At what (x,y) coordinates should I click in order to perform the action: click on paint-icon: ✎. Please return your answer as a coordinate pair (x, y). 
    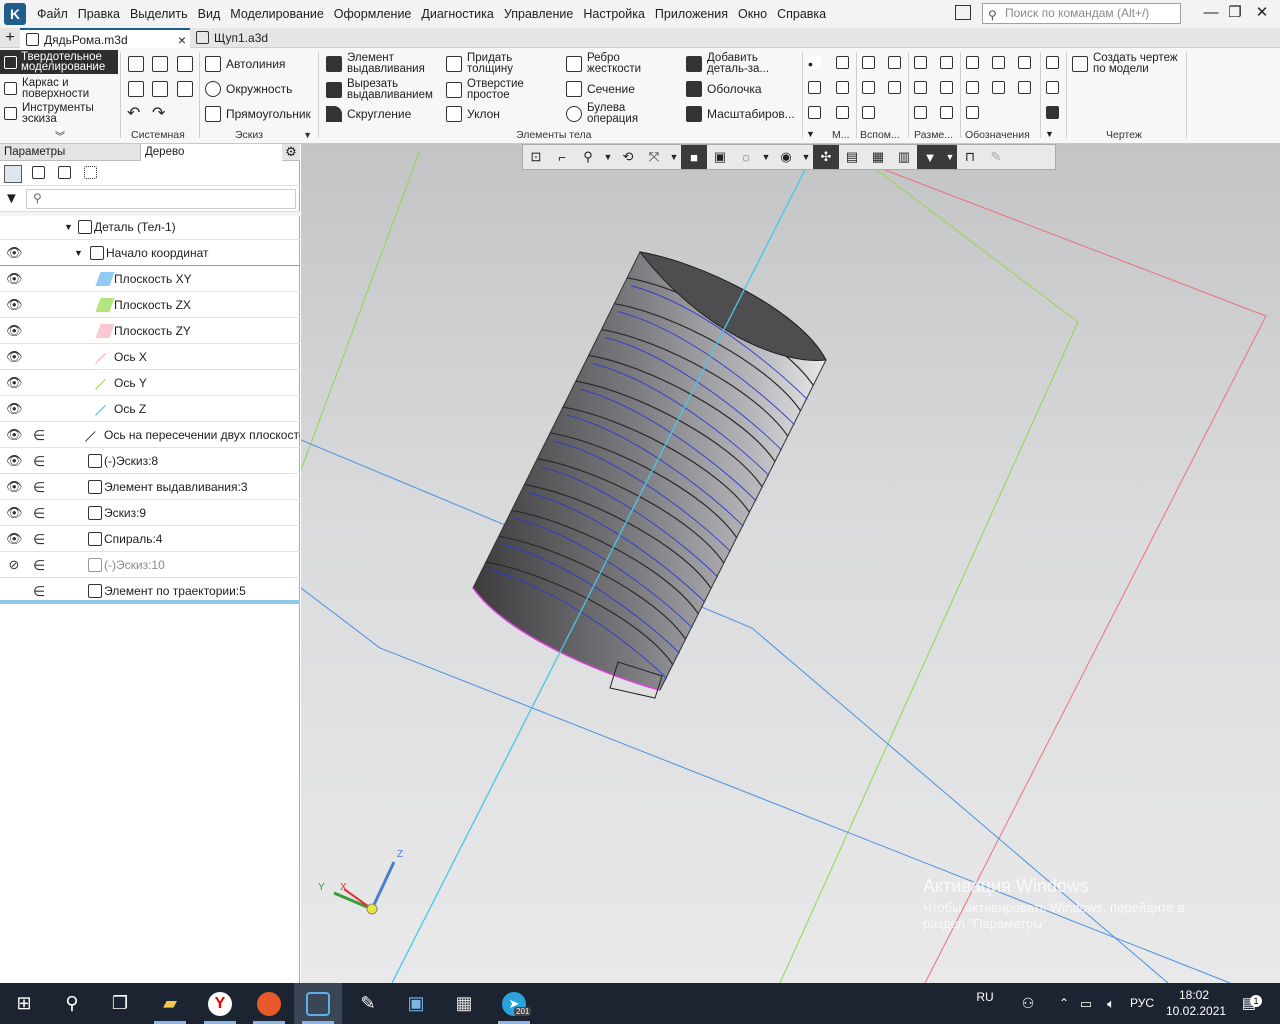
    Looking at the image, I should click on (368, 1003).